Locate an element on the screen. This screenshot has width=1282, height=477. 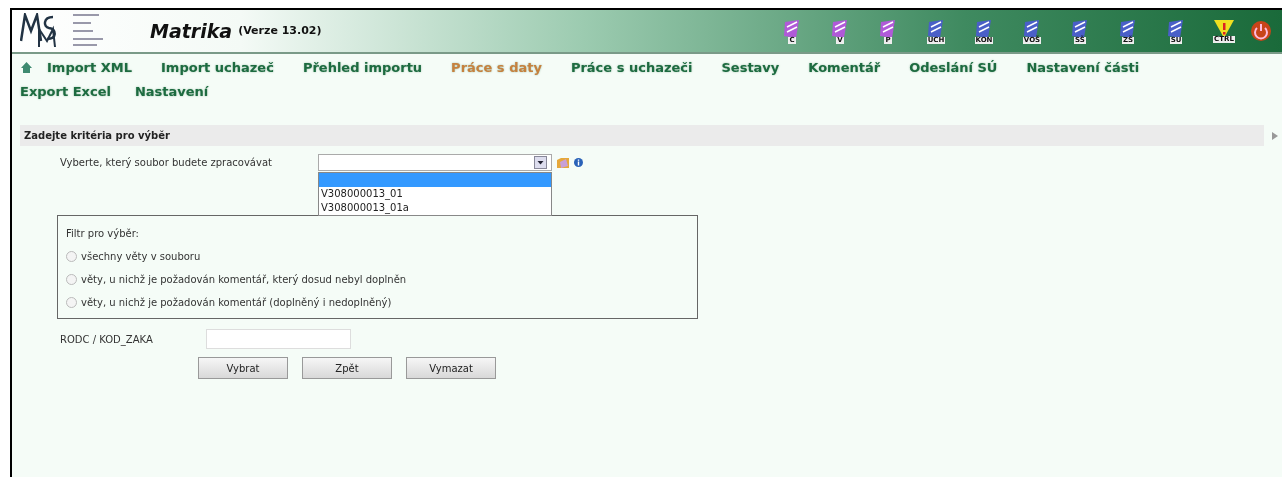
menu-link: Import XML is located at coordinates (89, 68).